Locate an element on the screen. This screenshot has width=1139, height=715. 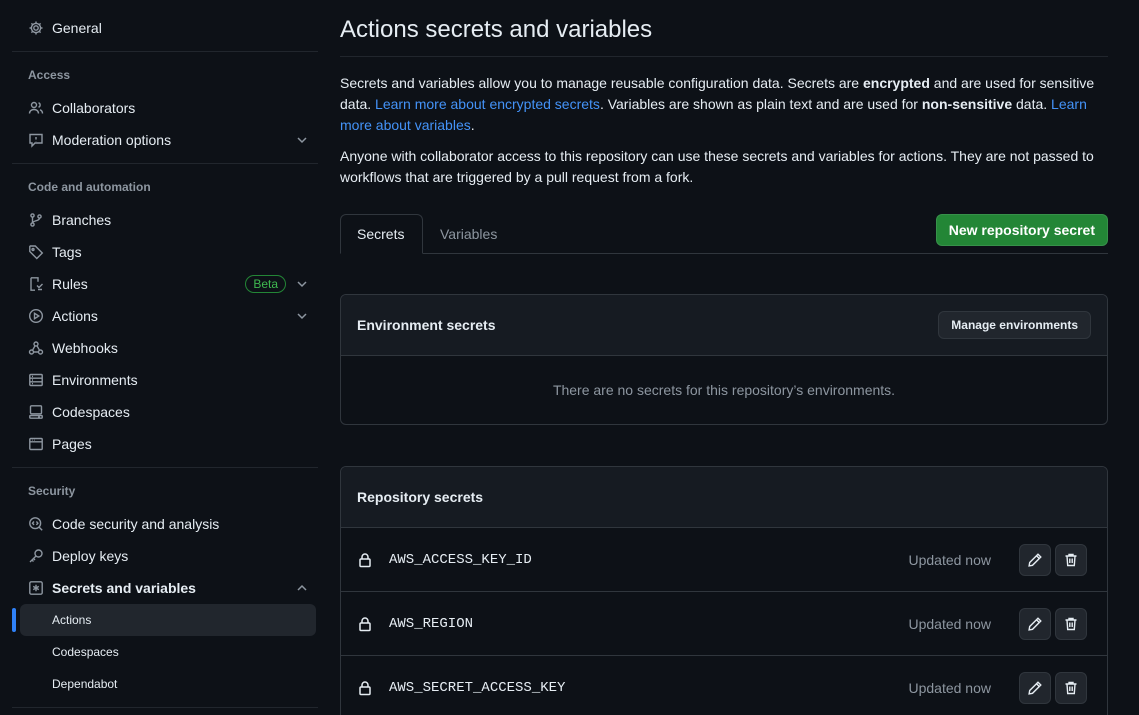
secret-name: AWS_SECRET_ACCESS_KEY is located at coordinates (477, 688).